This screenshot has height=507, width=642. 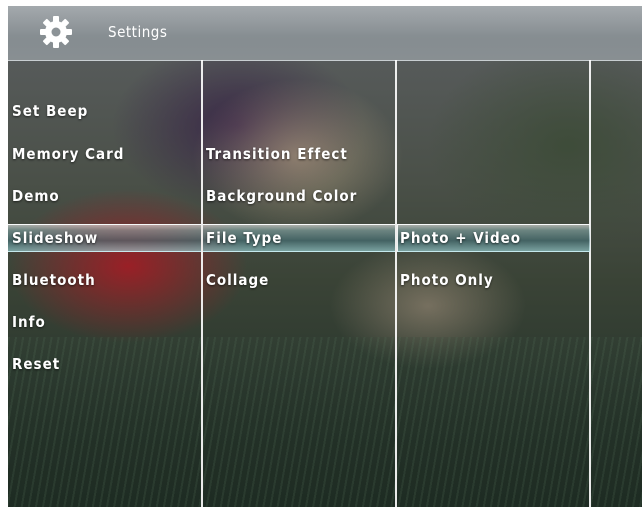 I want to click on menu-item-info: Info, so click(x=29, y=322).